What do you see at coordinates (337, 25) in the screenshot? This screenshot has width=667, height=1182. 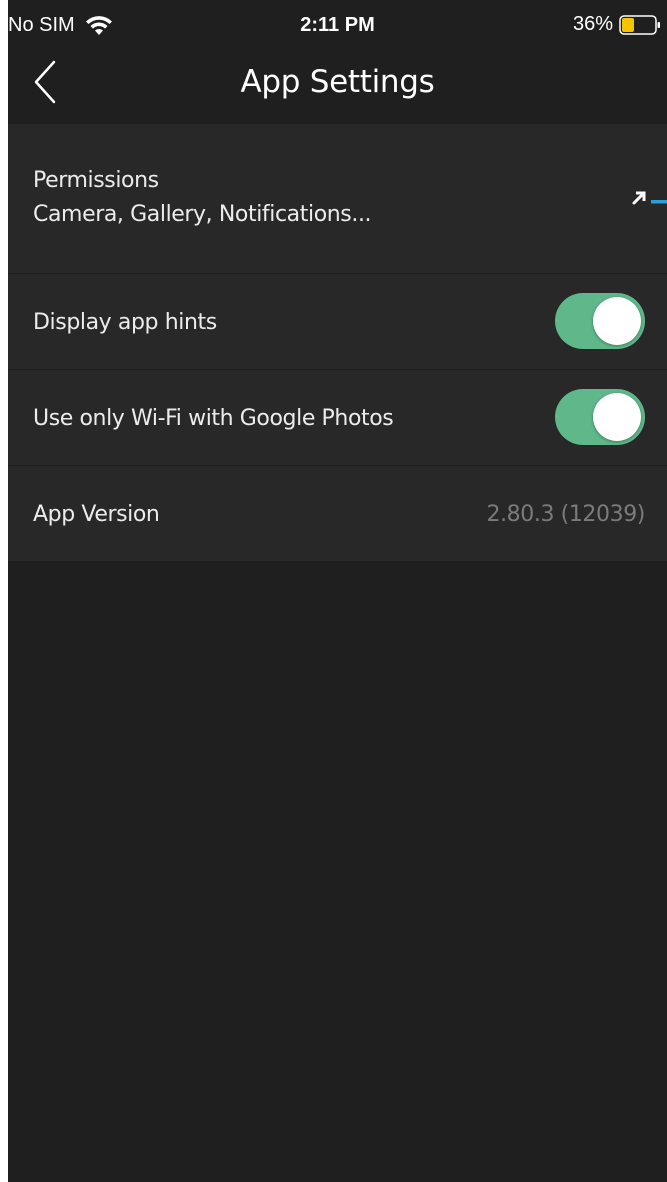 I see `status-time: 2:11 PM` at bounding box center [337, 25].